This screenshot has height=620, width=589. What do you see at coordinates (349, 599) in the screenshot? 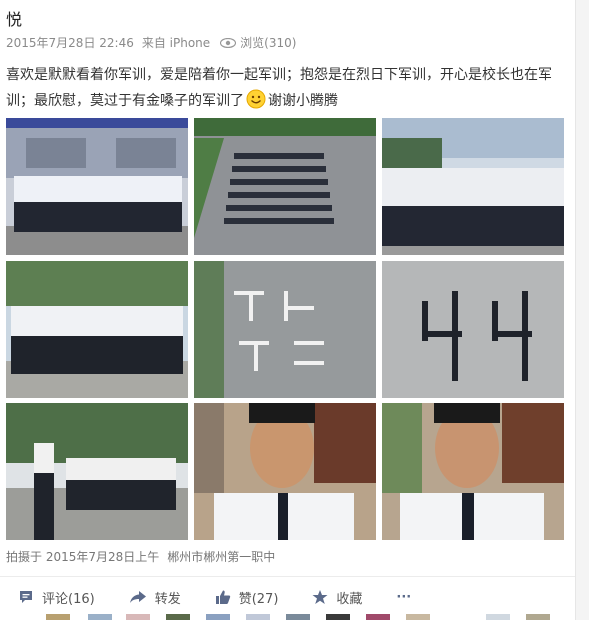
I see `favorite-label: 收藏` at bounding box center [349, 599].